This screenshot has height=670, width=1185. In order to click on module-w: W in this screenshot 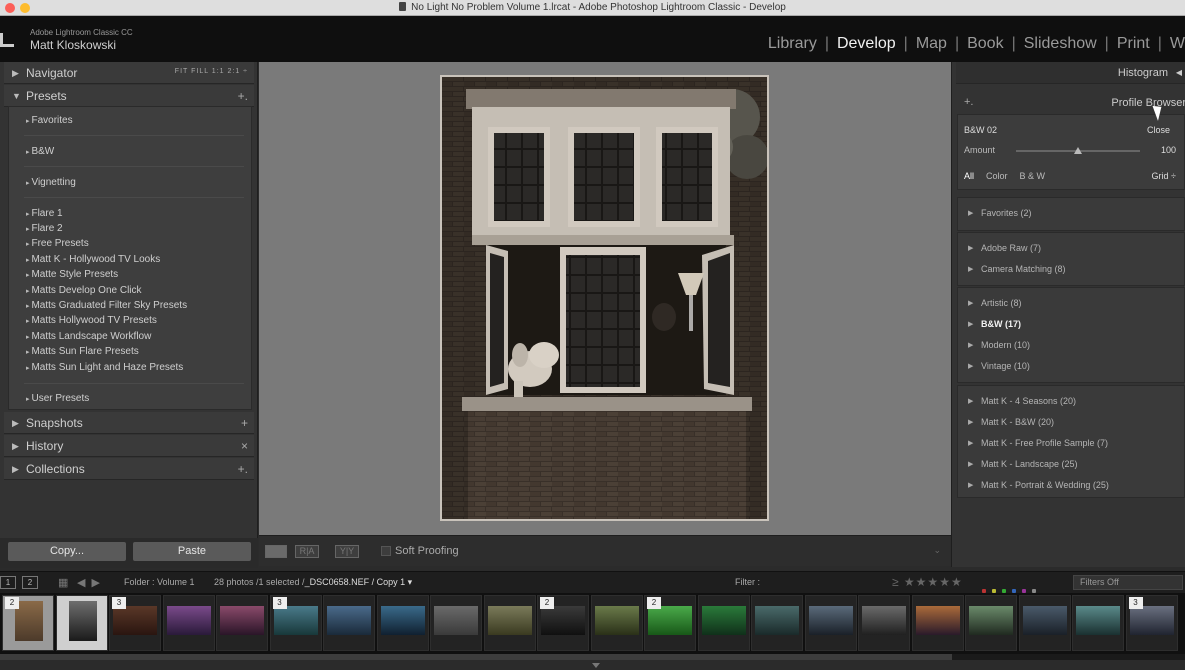, I will do `click(1177, 44)`.